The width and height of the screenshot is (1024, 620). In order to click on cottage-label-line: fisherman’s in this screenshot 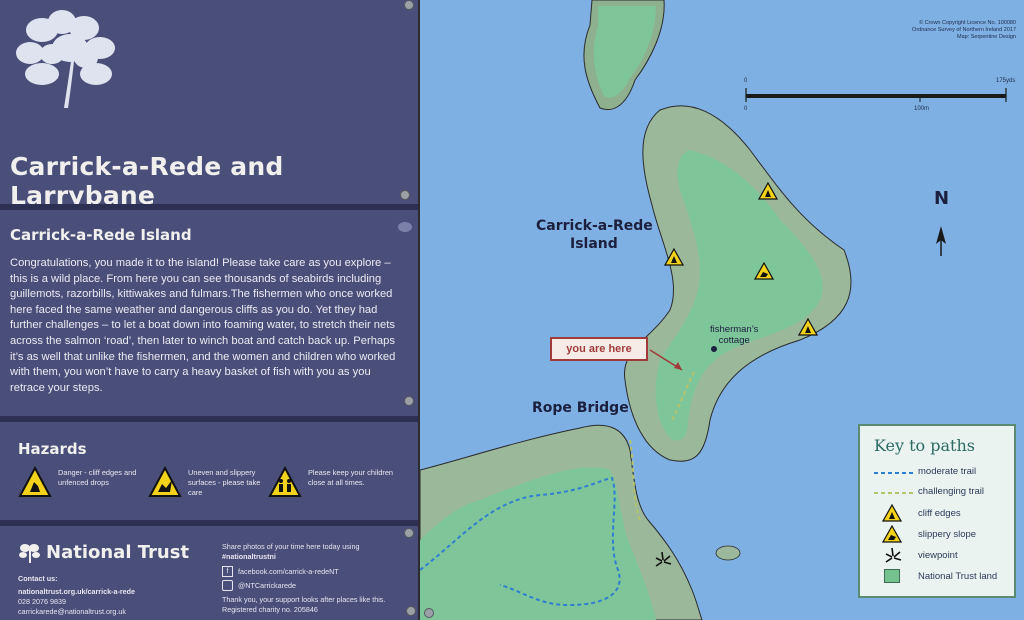, I will do `click(734, 329)`.